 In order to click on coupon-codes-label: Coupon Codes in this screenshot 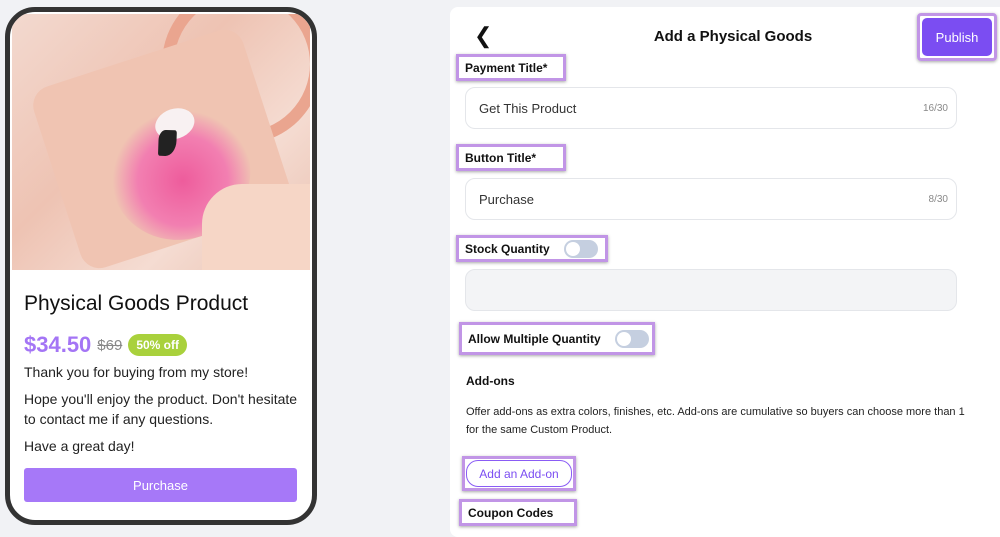, I will do `click(518, 512)`.